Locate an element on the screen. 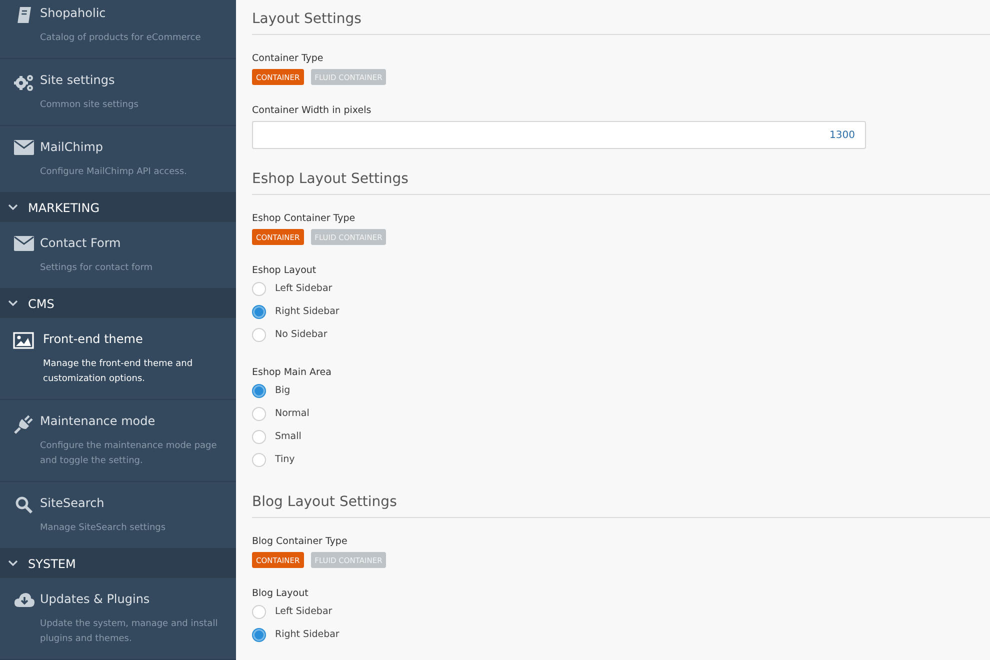 This screenshot has width=990, height=660. item-description: Manage SiteSearch settings is located at coordinates (103, 528).